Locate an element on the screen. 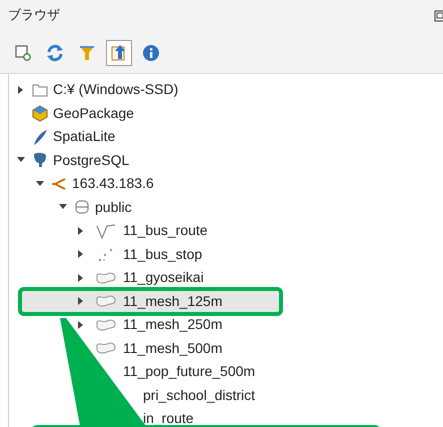 This screenshot has width=443, height=427. tree-item: 11_bus_route is located at coordinates (165, 231).